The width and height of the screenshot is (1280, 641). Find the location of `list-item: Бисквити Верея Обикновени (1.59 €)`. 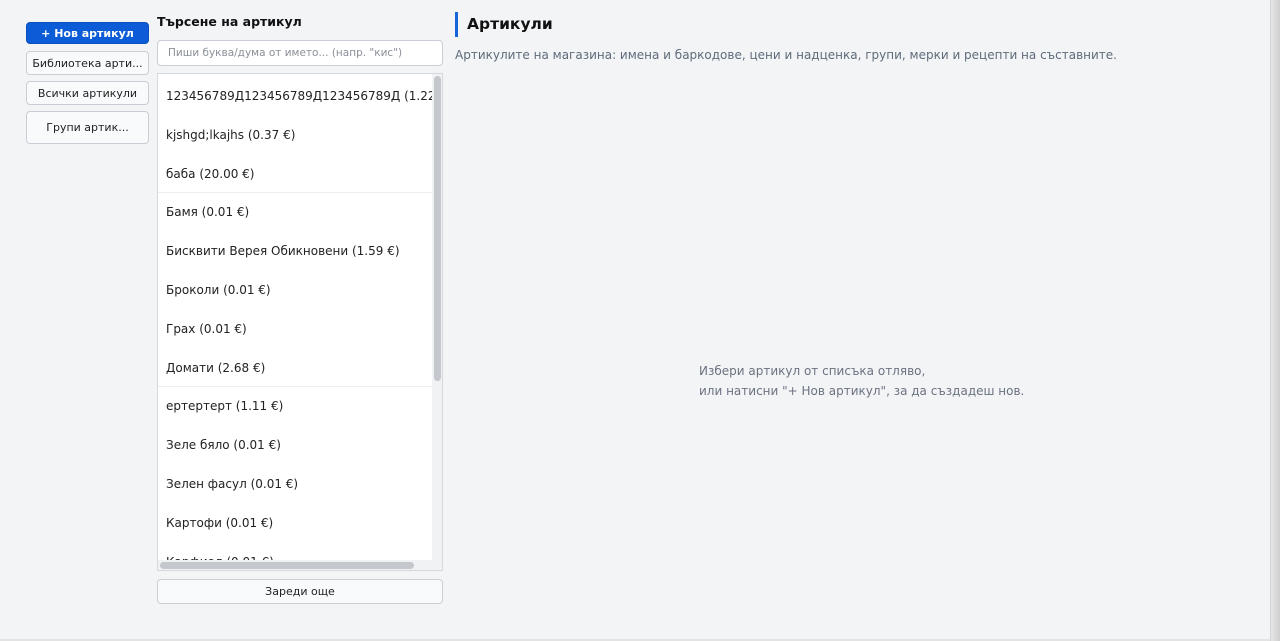

list-item: Бисквити Верея Обикновени (1.59 €) is located at coordinates (296, 251).